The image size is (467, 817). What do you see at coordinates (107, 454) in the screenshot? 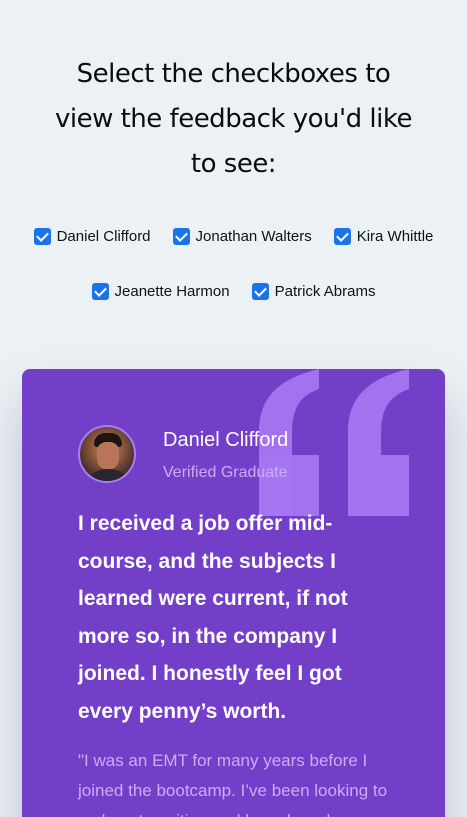
I see `avatar` at bounding box center [107, 454].